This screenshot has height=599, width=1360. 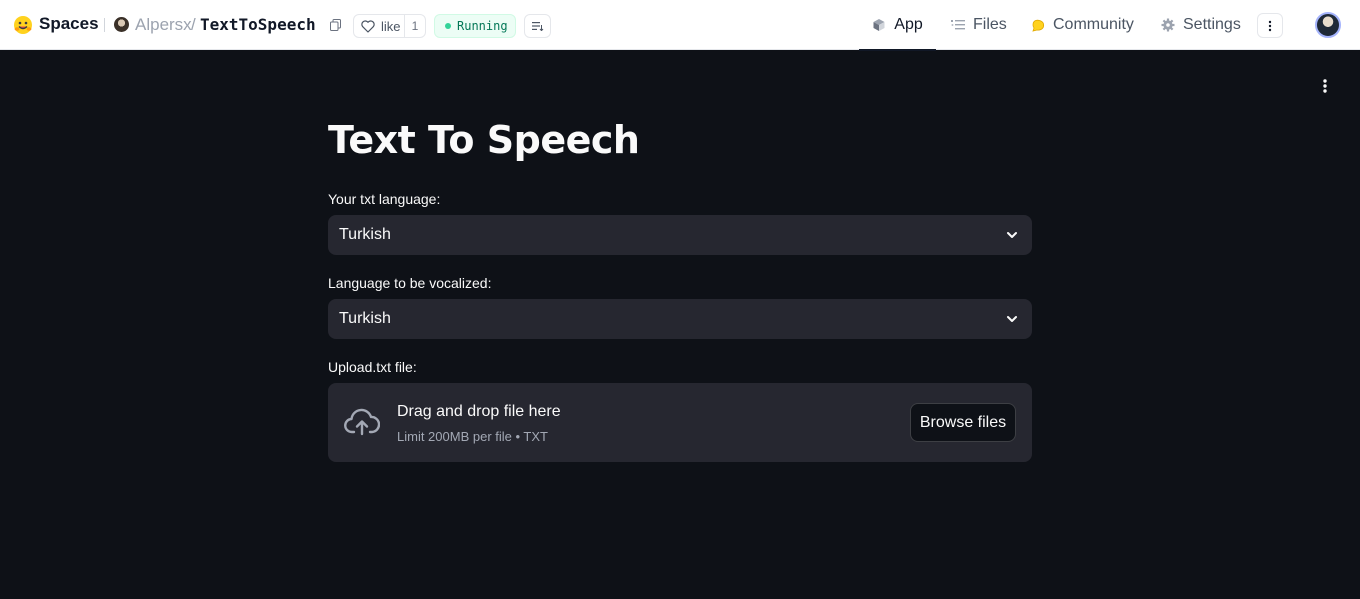 I want to click on status-label: Running, so click(x=482, y=26).